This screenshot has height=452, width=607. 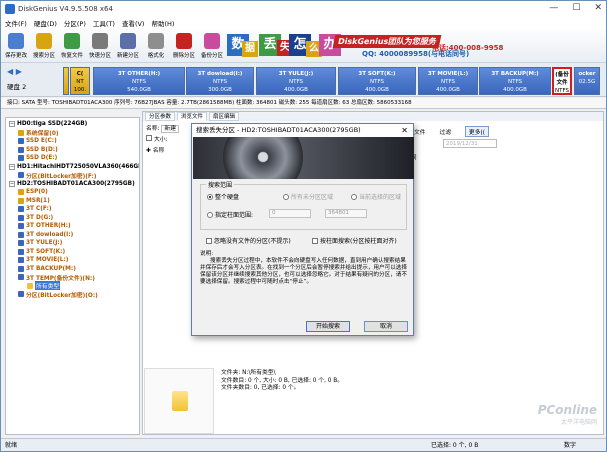 What do you see at coordinates (149, 138) in the screenshot?
I see `size-checkbox` at bounding box center [149, 138].